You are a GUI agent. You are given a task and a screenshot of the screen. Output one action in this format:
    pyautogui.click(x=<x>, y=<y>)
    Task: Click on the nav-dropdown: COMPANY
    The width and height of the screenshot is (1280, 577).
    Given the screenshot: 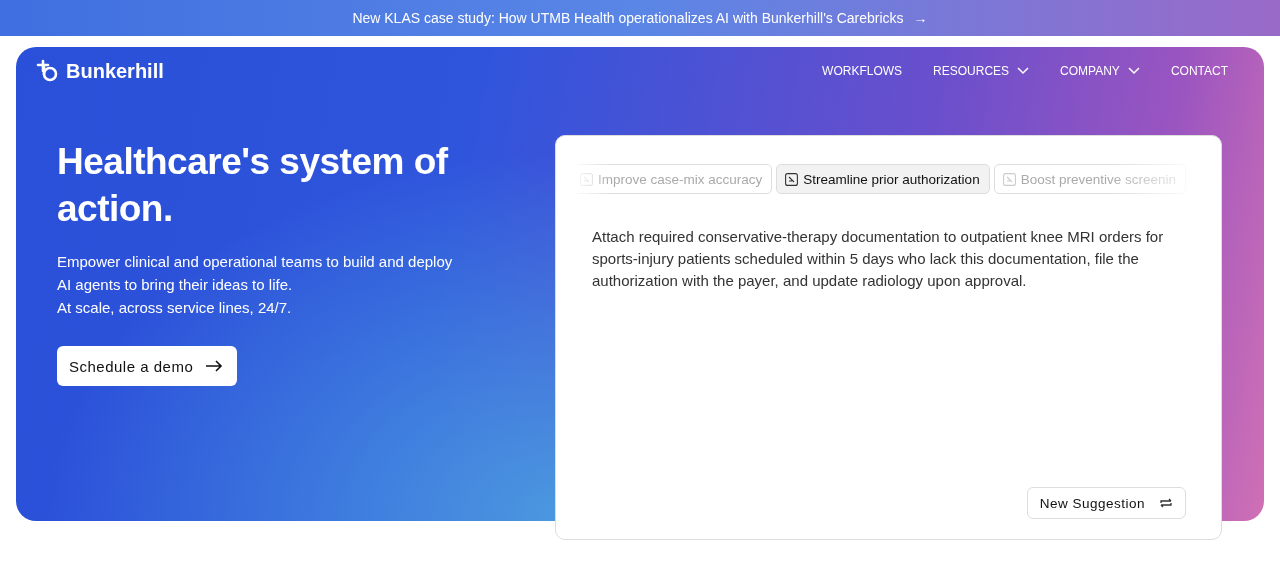 What is the action you would take?
    pyautogui.click(x=1100, y=71)
    